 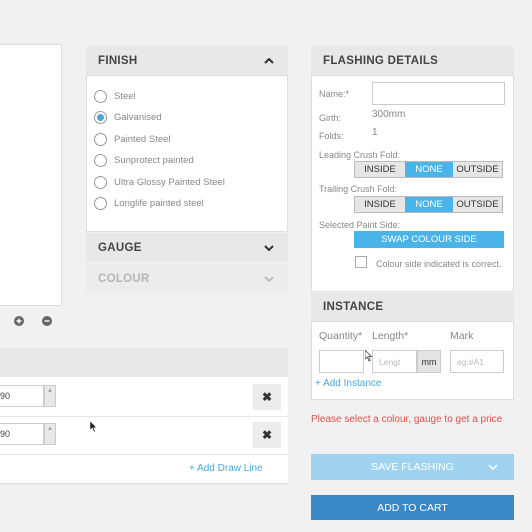 I want to click on trailing-none-option: NONE, so click(x=429, y=204).